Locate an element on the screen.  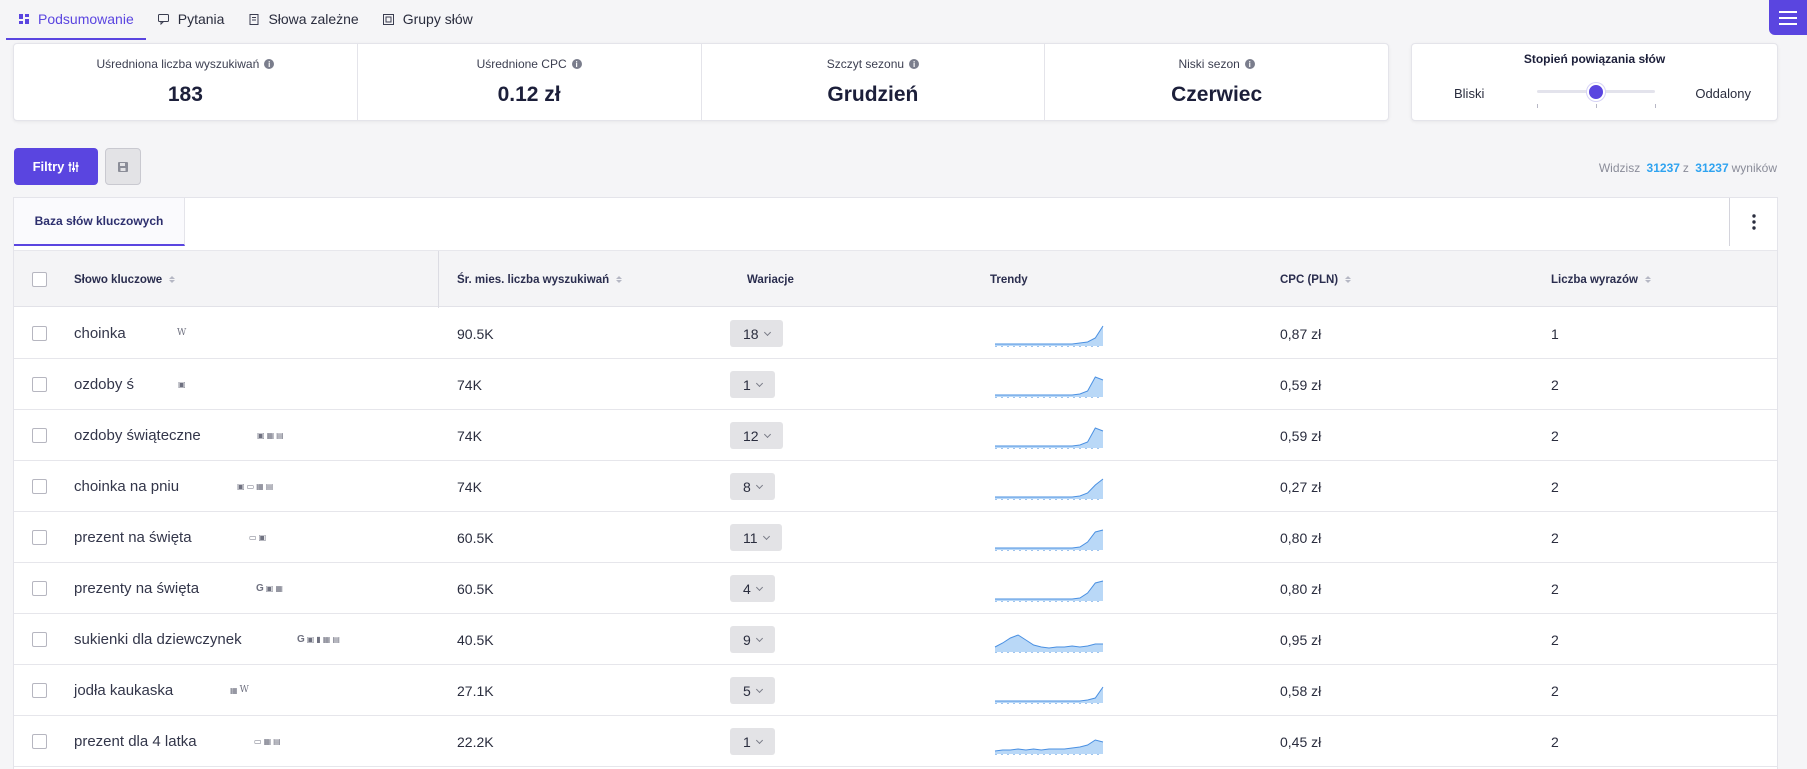
trend-cell is located at coordinates (1049, 741).